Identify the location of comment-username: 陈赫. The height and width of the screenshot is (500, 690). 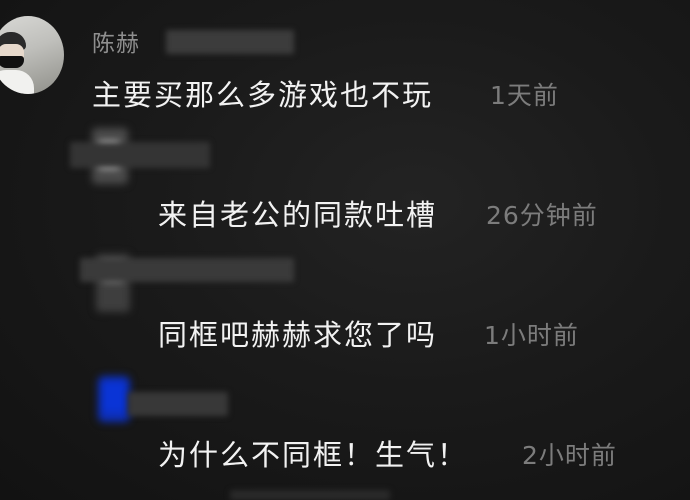
(116, 41).